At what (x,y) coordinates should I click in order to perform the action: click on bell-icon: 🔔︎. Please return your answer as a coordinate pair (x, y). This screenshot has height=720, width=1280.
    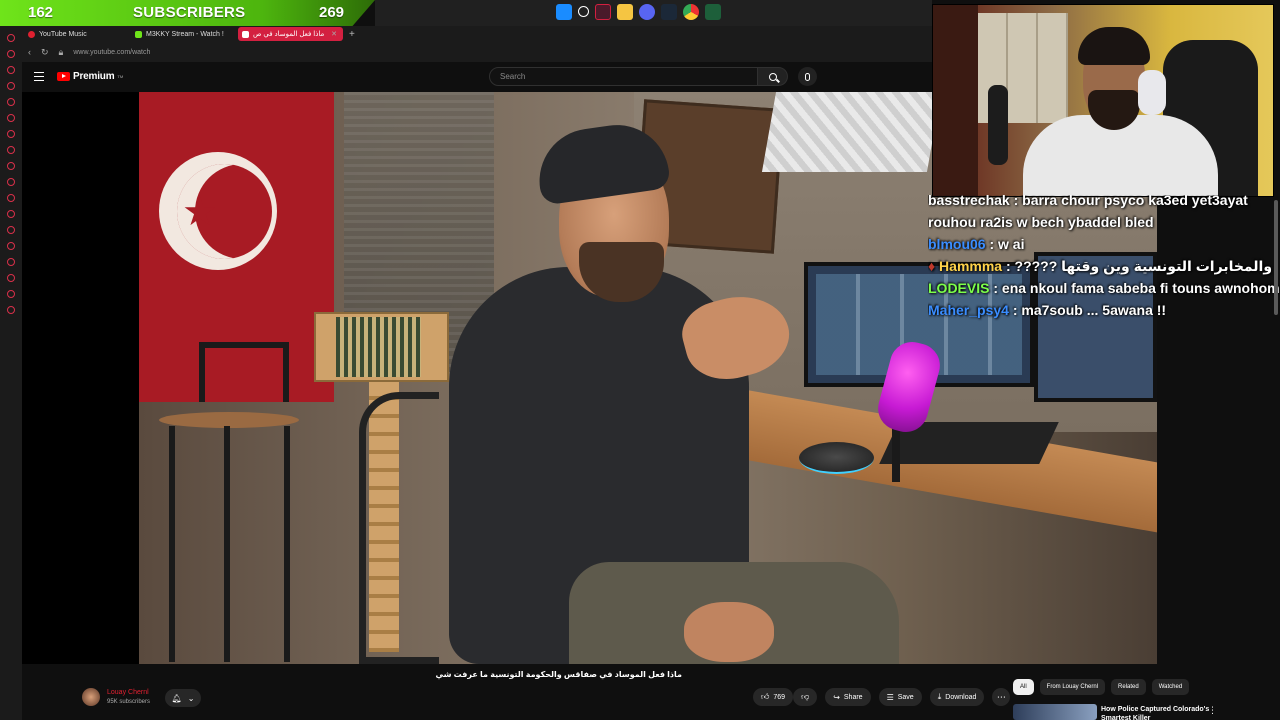
    Looking at the image, I should click on (176, 698).